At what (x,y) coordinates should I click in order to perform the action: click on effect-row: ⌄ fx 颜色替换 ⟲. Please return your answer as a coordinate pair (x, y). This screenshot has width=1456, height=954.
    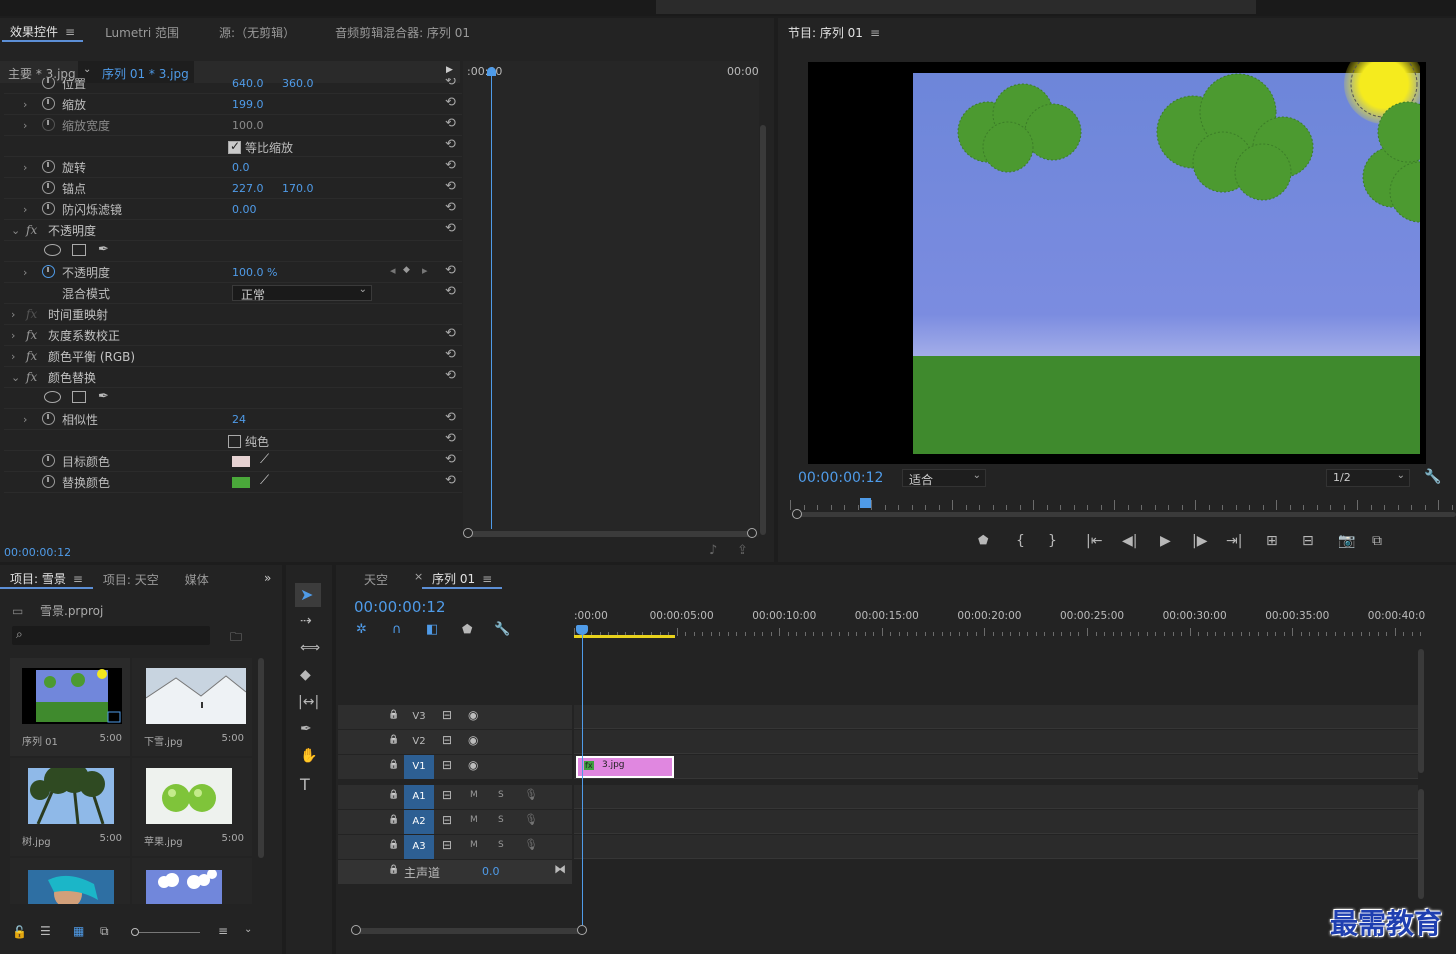
    Looking at the image, I should click on (233, 377).